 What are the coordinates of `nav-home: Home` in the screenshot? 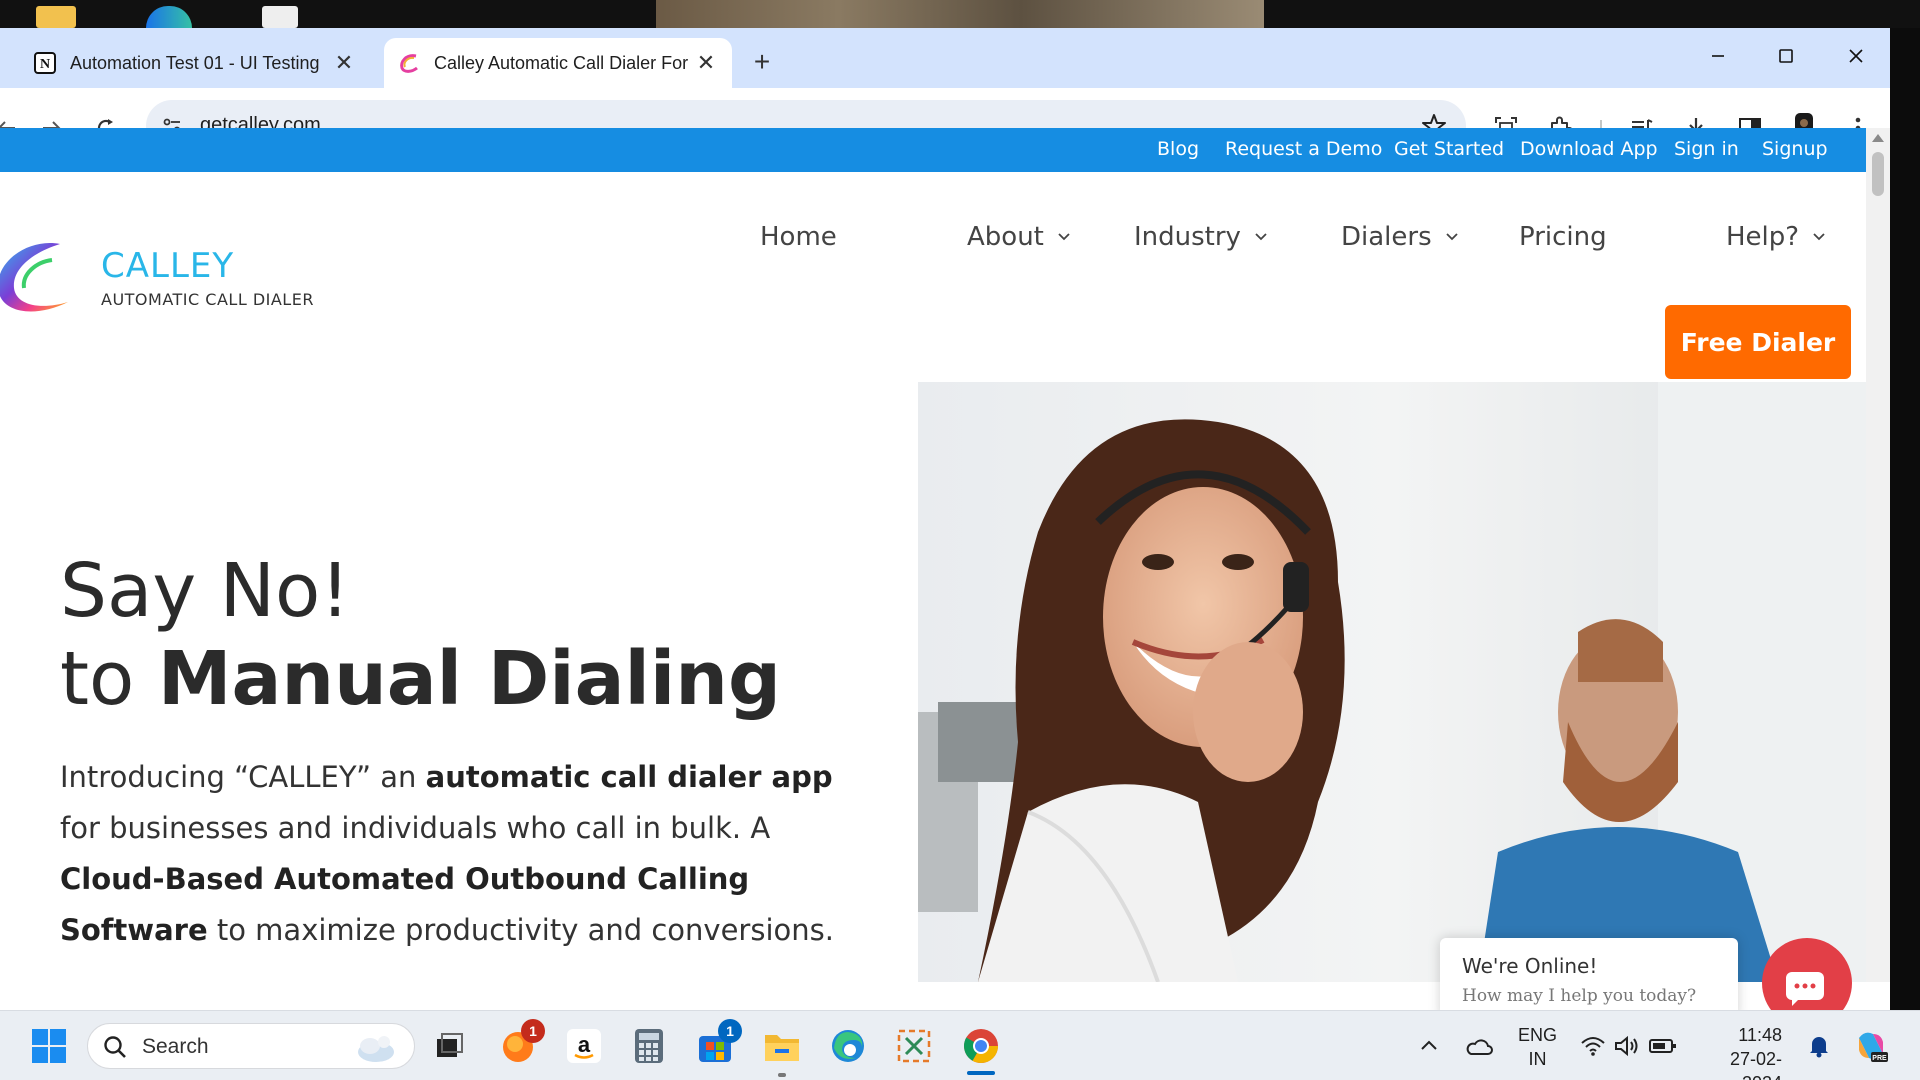 It's located at (798, 237).